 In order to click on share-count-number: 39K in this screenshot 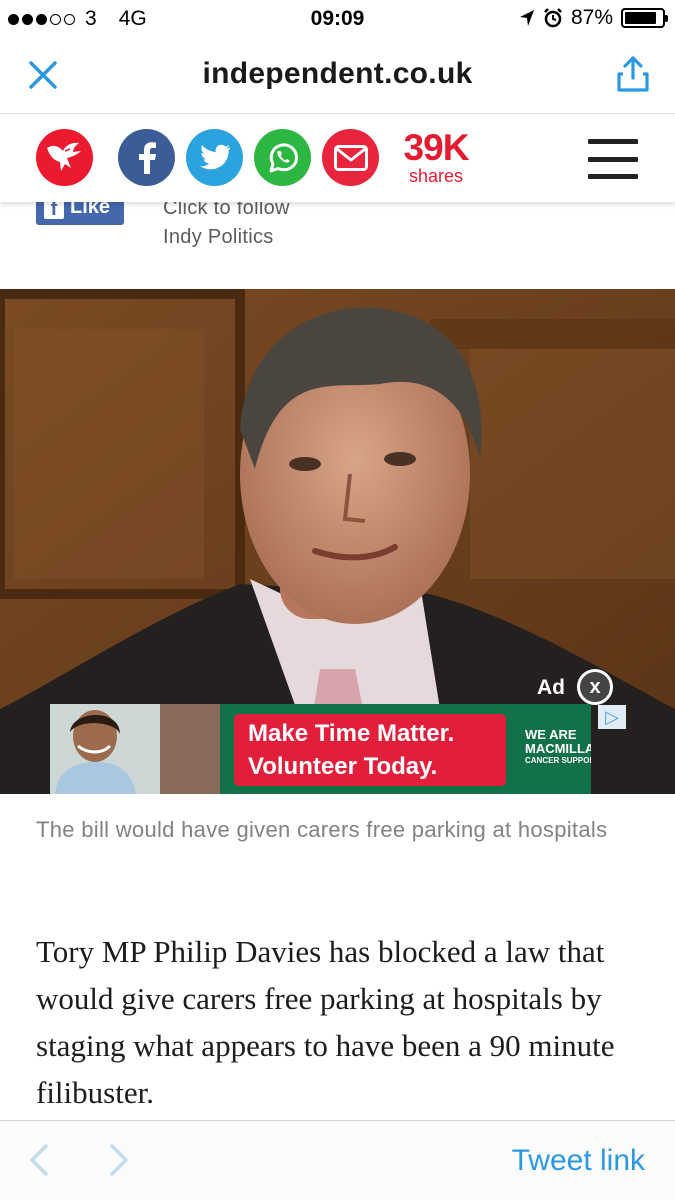, I will do `click(436, 147)`.